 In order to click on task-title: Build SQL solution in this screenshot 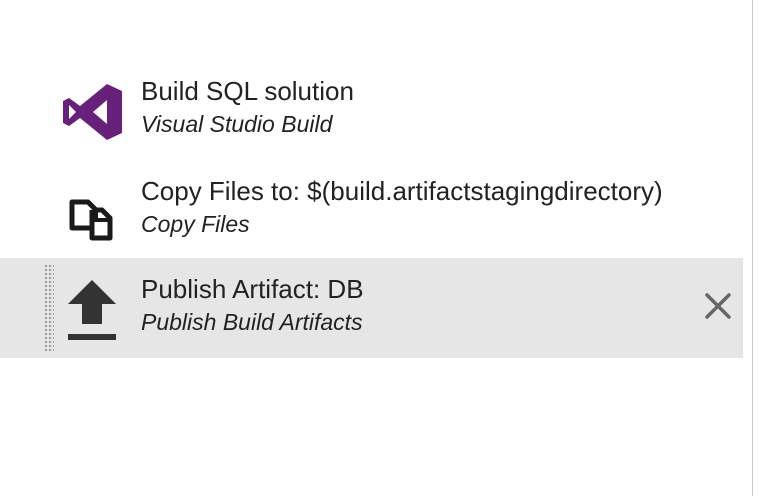, I will do `click(247, 91)`.